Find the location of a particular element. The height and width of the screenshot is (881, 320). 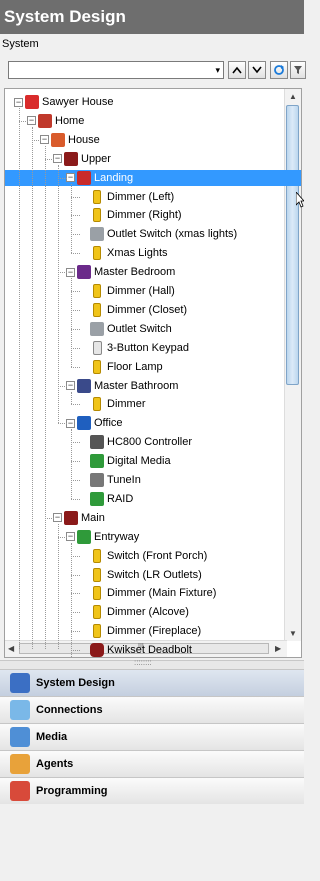

tree-node: Dimmer is located at coordinates (112, 404).